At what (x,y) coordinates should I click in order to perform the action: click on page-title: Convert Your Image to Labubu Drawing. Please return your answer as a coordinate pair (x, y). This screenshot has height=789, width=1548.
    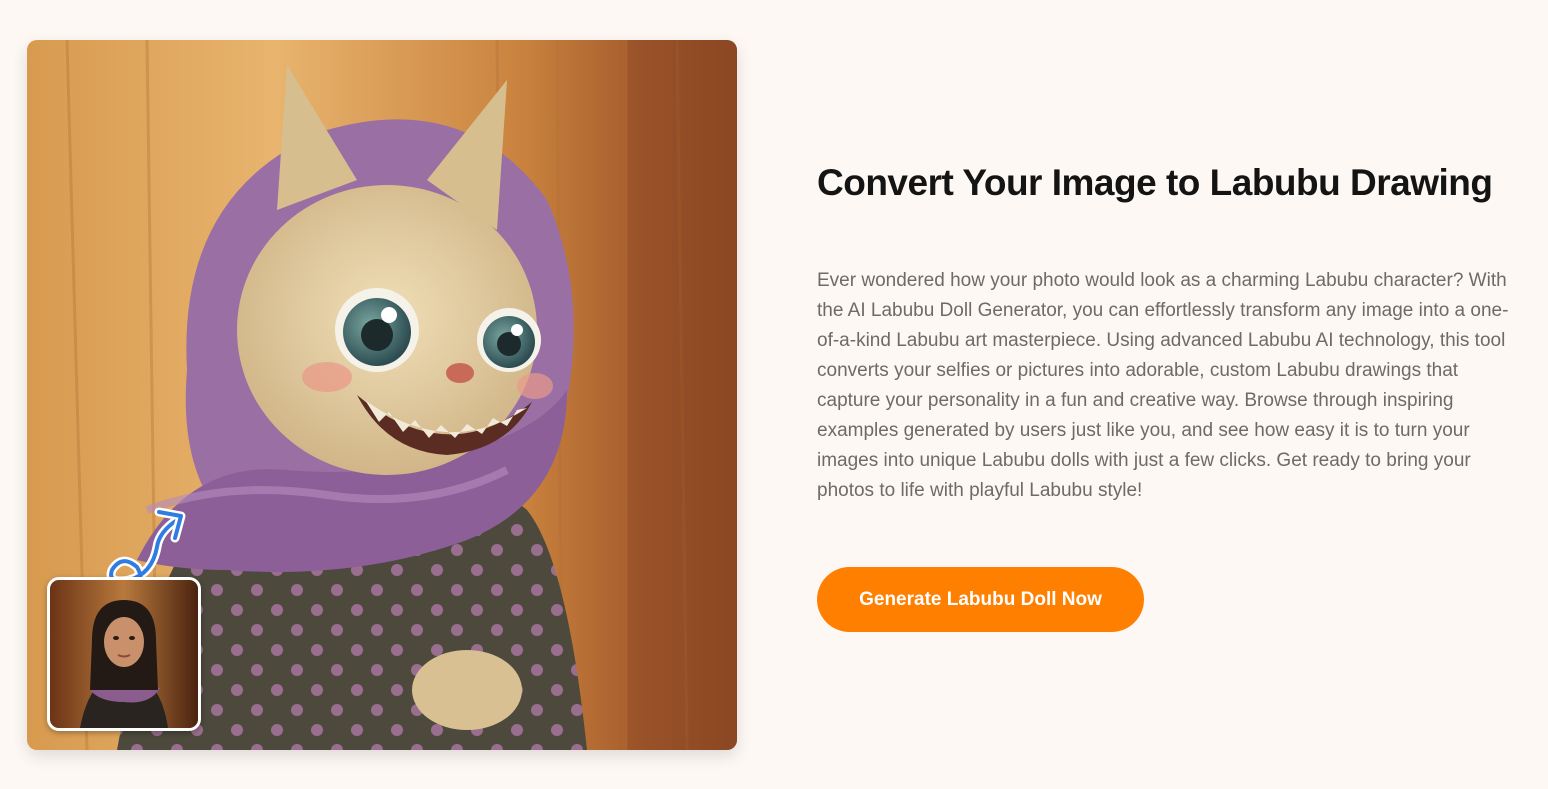
    Looking at the image, I should click on (1155, 182).